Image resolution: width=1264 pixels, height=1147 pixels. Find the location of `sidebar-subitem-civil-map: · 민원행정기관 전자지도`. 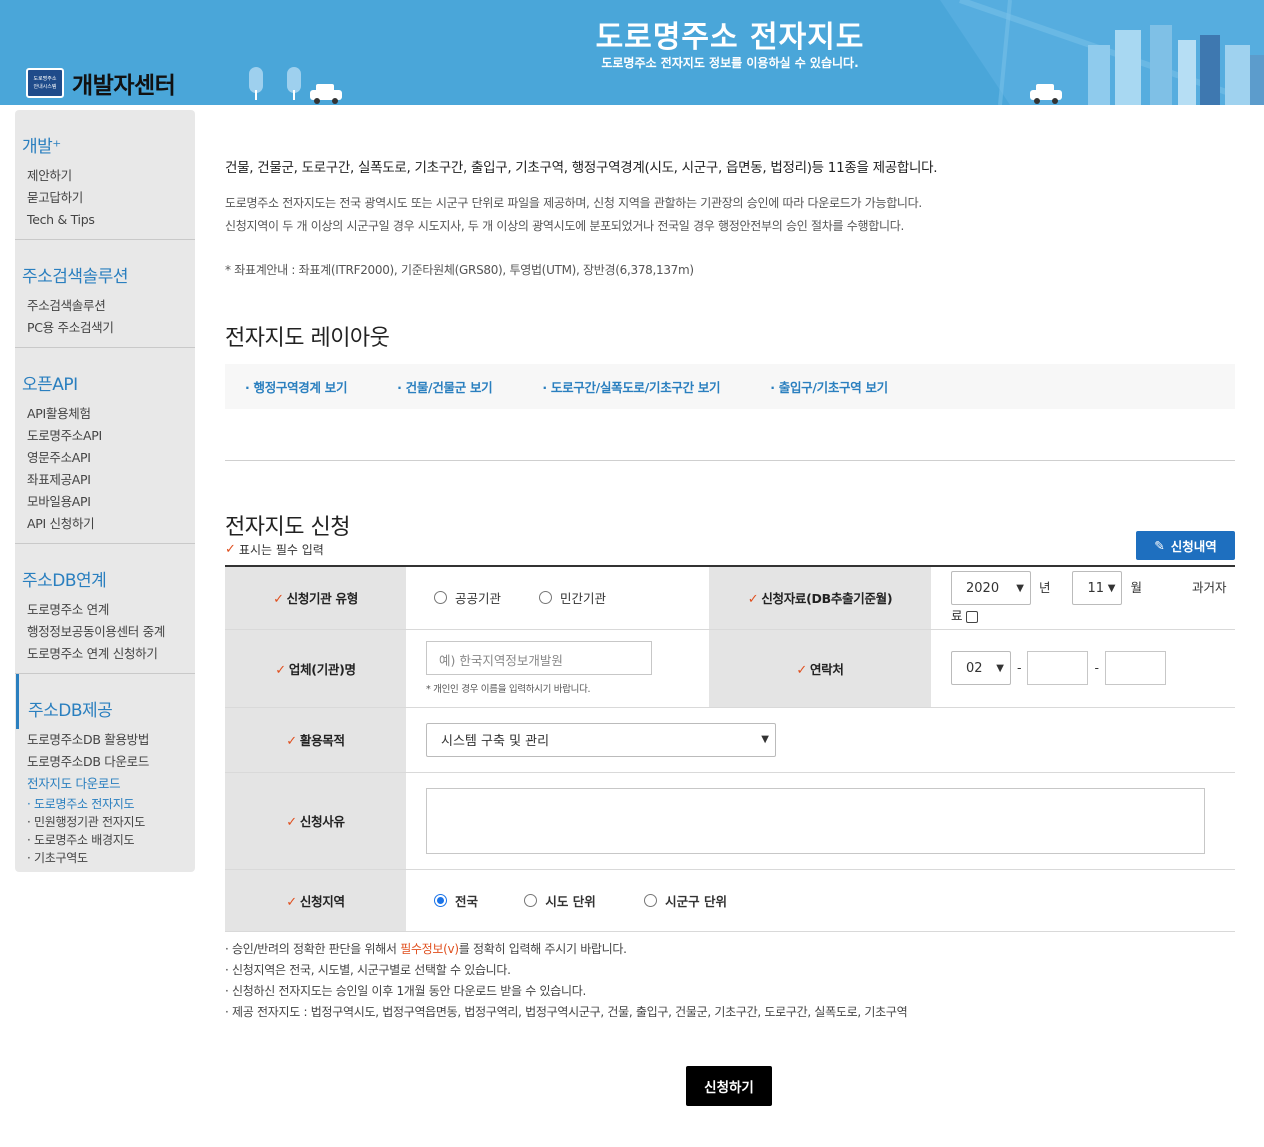

sidebar-subitem-civil-map: · 민원행정기관 전자지도 is located at coordinates (105, 822).